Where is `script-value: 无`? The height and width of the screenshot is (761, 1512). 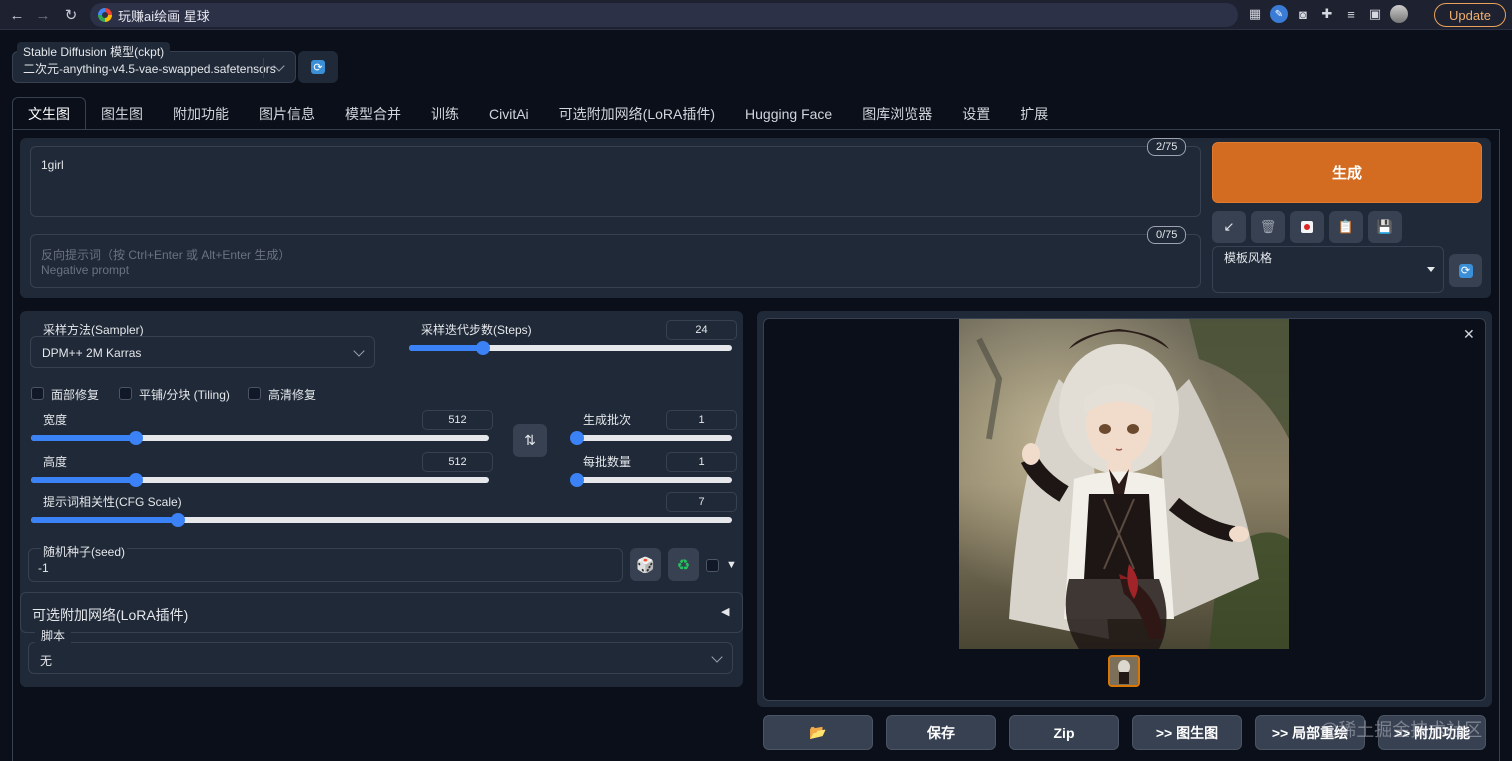
script-value: 无 is located at coordinates (46, 661).